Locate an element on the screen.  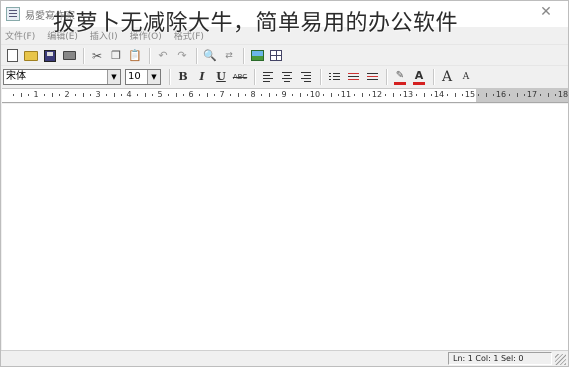
paste-button: 📋 is located at coordinates (135, 56).